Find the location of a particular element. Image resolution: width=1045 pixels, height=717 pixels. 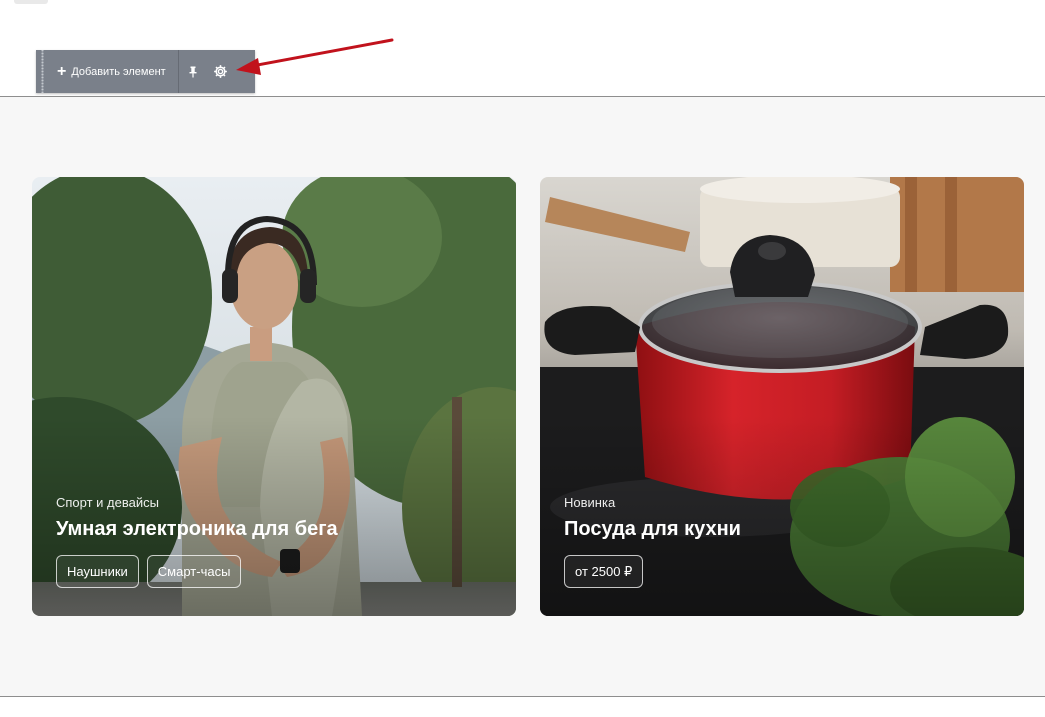

add-element-button: + Добавить элемент is located at coordinates (112, 71).